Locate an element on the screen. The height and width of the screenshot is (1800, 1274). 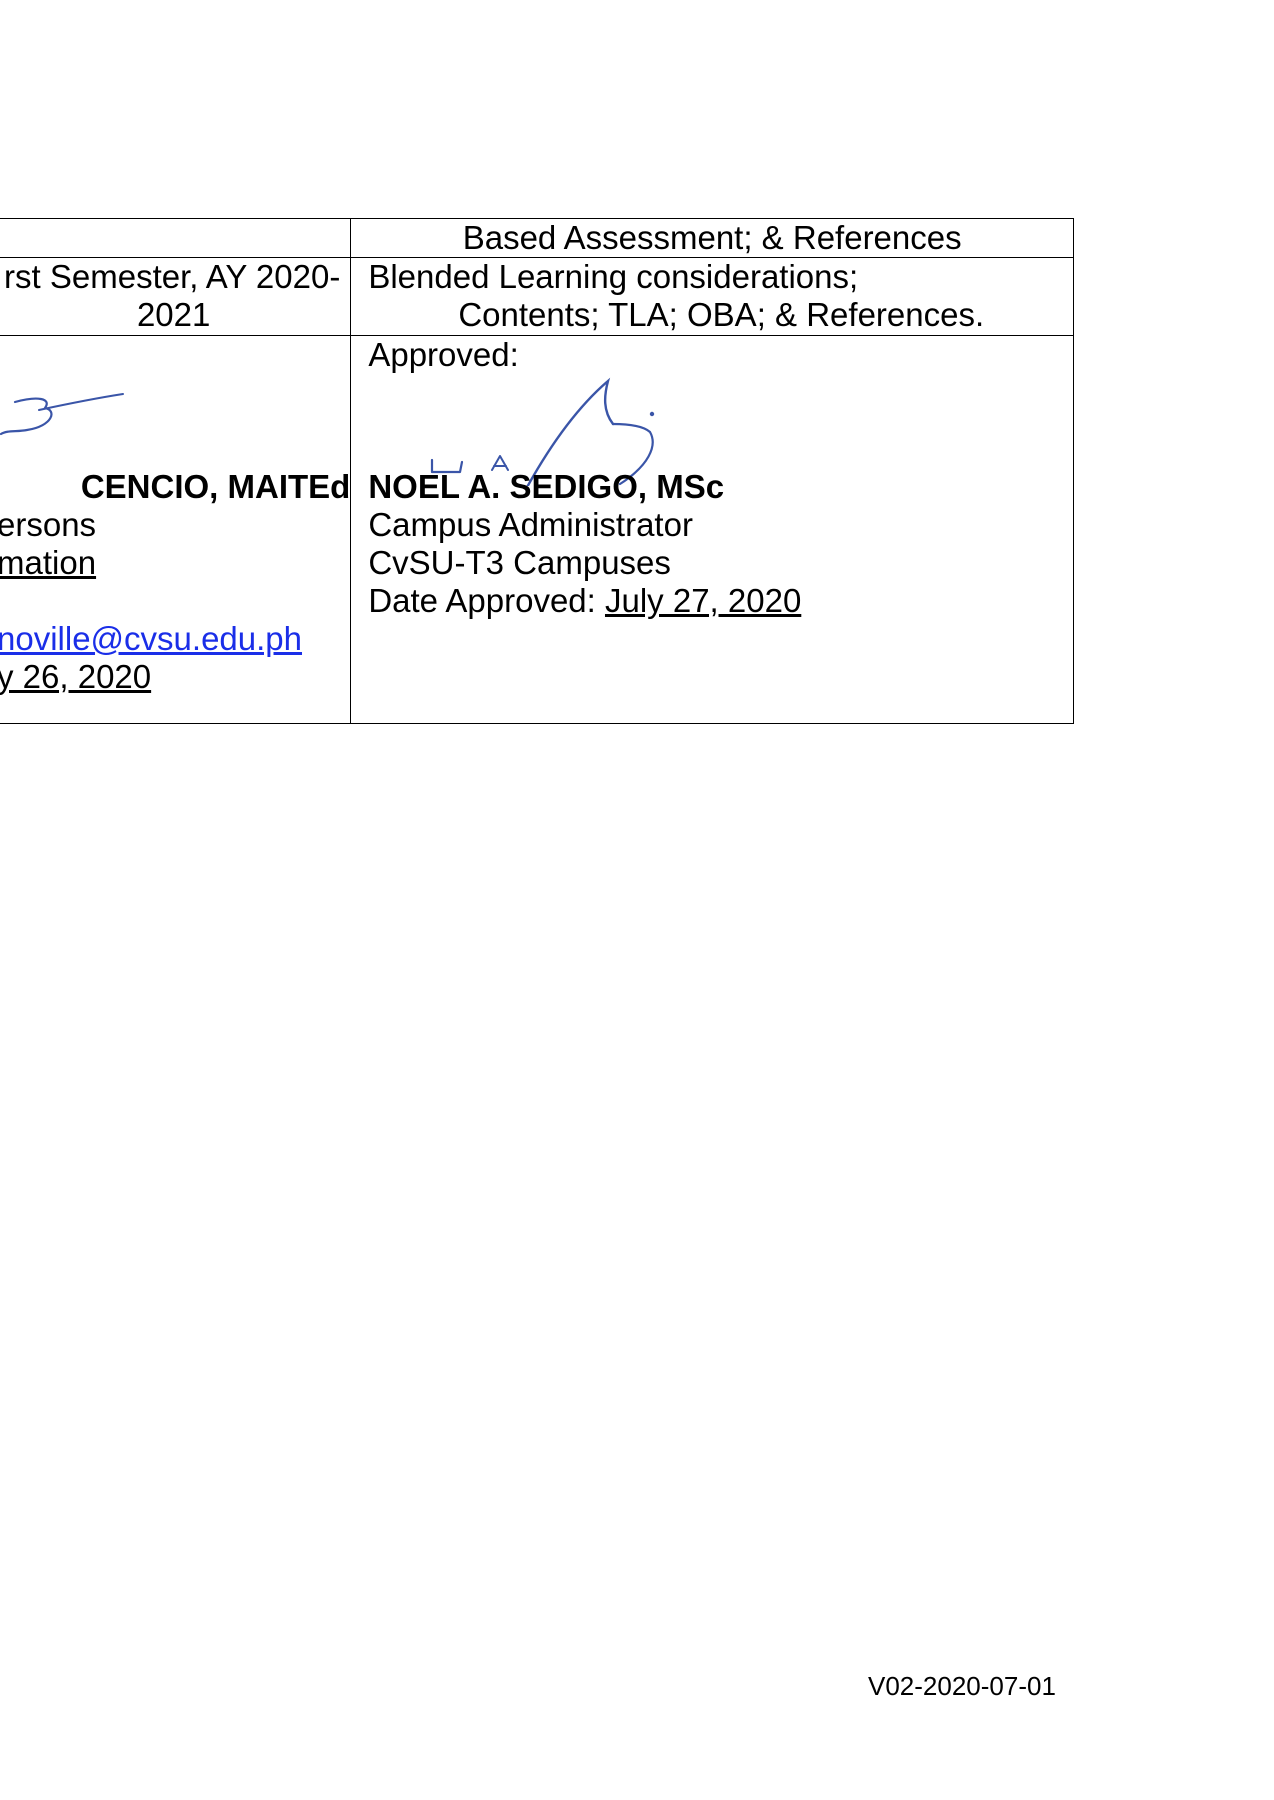
cell-right-row1: Based Assessment; & References is located at coordinates (712, 238).